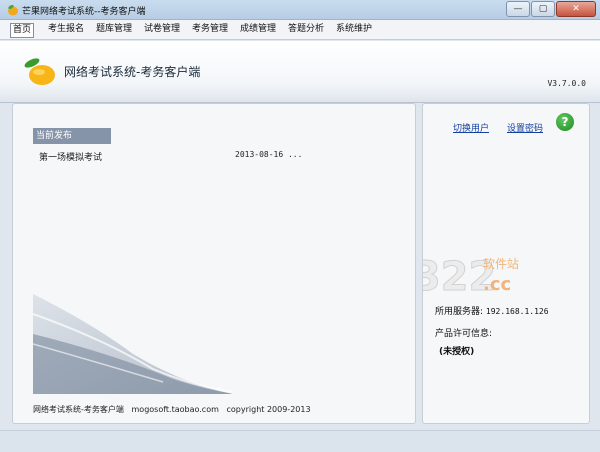 The image size is (600, 452). What do you see at coordinates (501, 264) in the screenshot?
I see `svg-text: 软件站` at bounding box center [501, 264].